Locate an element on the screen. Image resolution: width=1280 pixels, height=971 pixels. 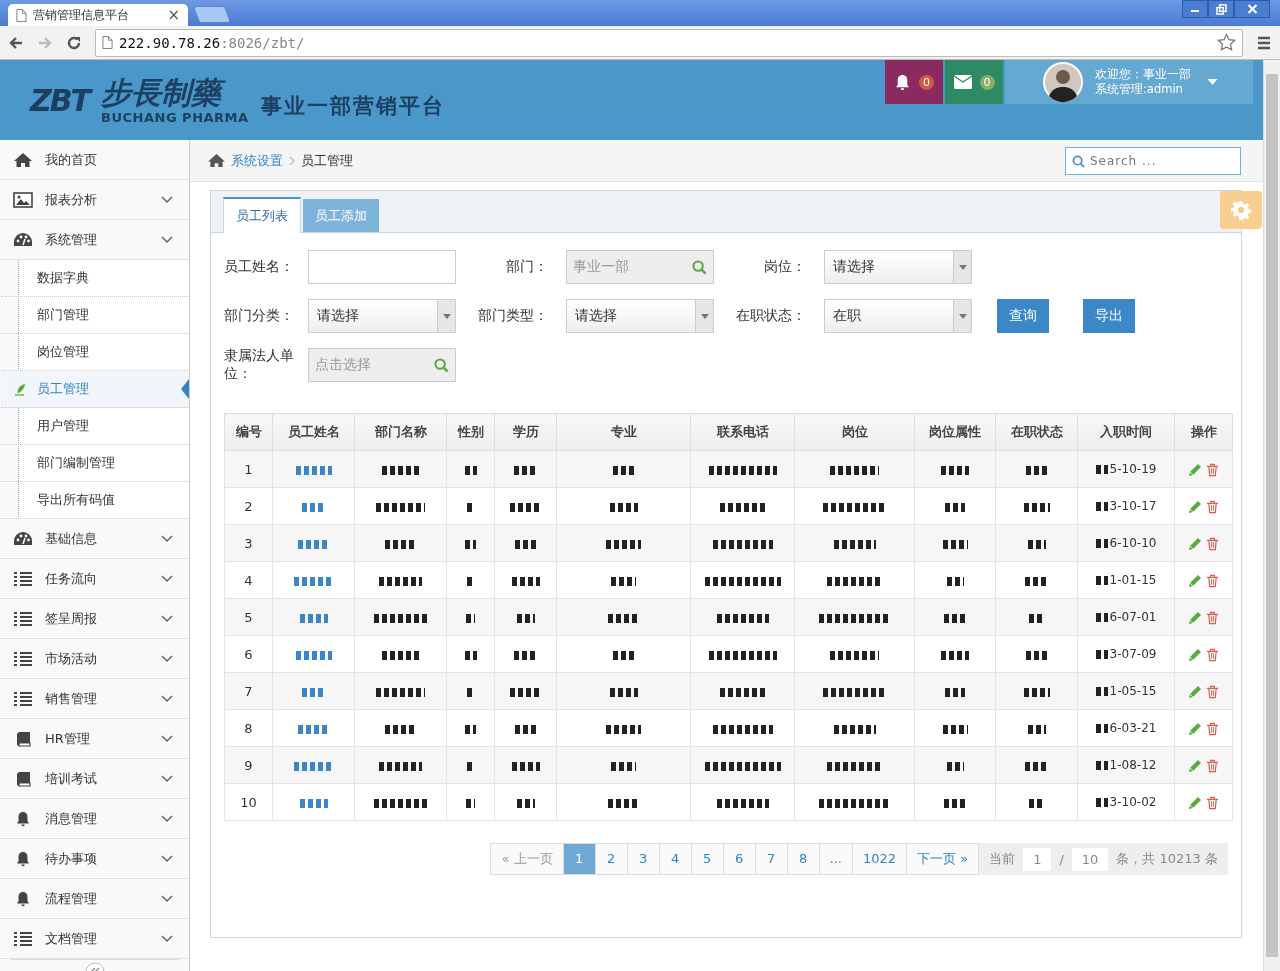
sidebar-item: 我的首页 is located at coordinates (94, 160).